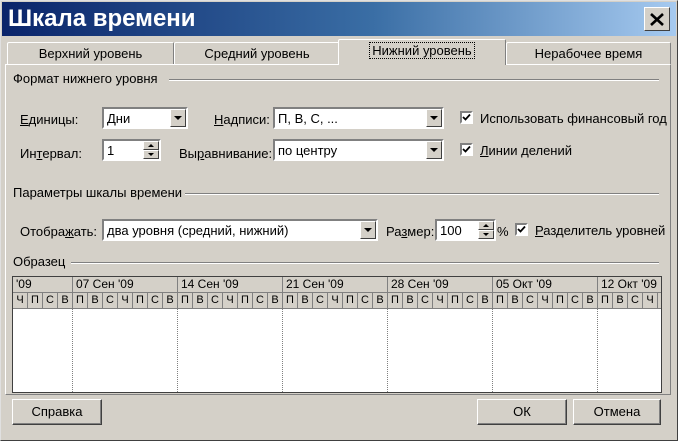  I want to click on title-bar: Шкала времени, so click(339, 19).